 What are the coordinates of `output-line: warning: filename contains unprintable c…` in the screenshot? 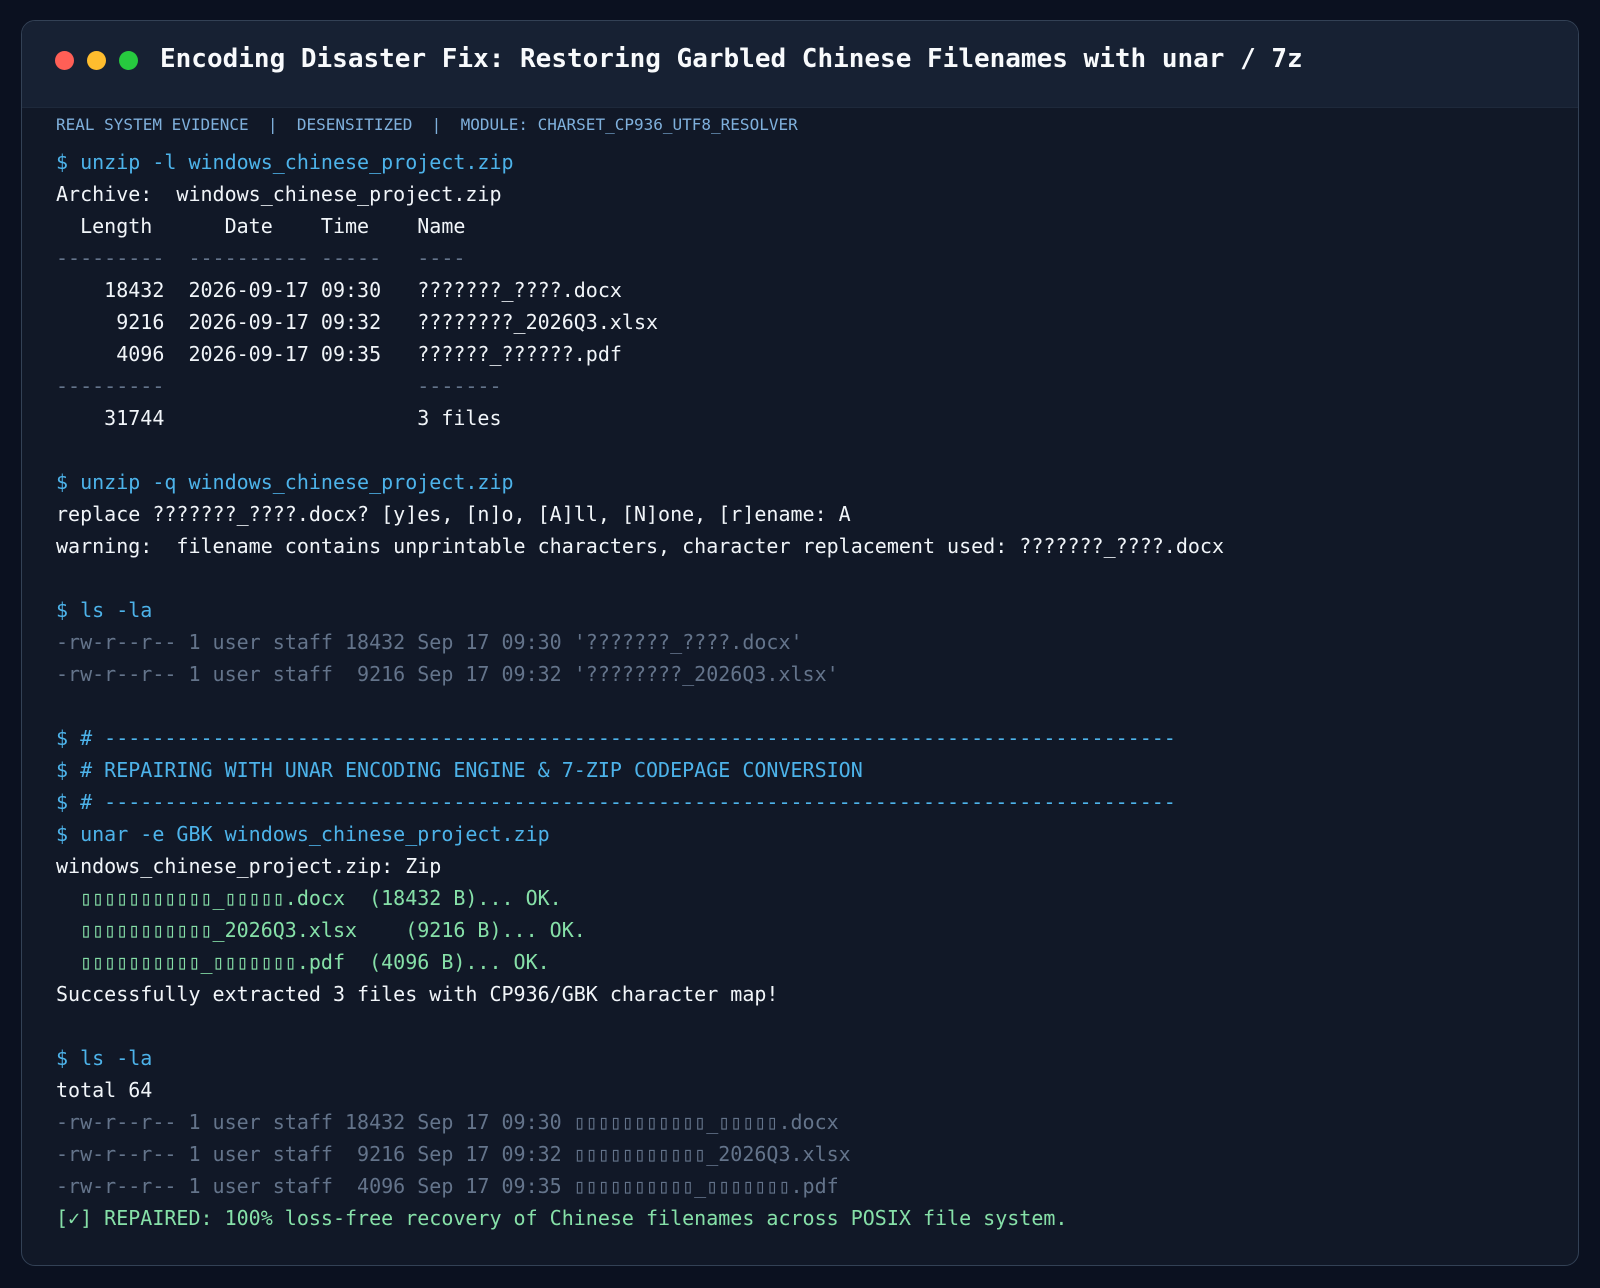 It's located at (640, 546).